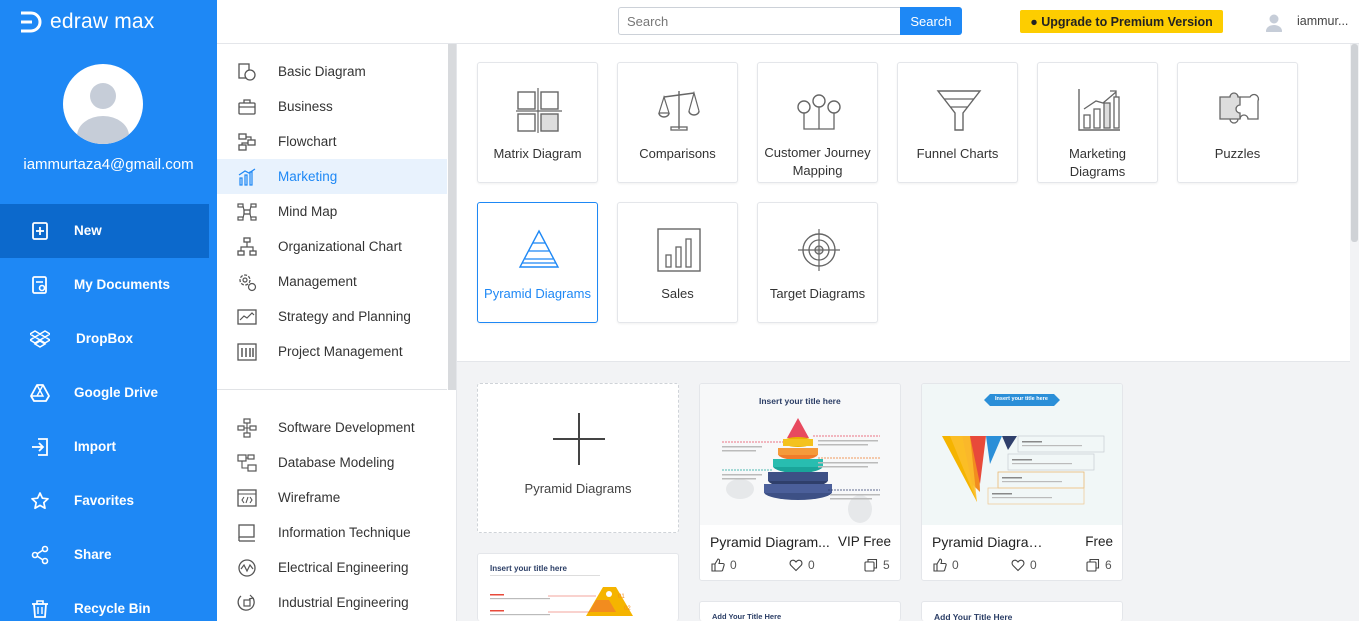 This screenshot has width=1359, height=621. I want to click on marketing-chart-icon, so click(247, 177).